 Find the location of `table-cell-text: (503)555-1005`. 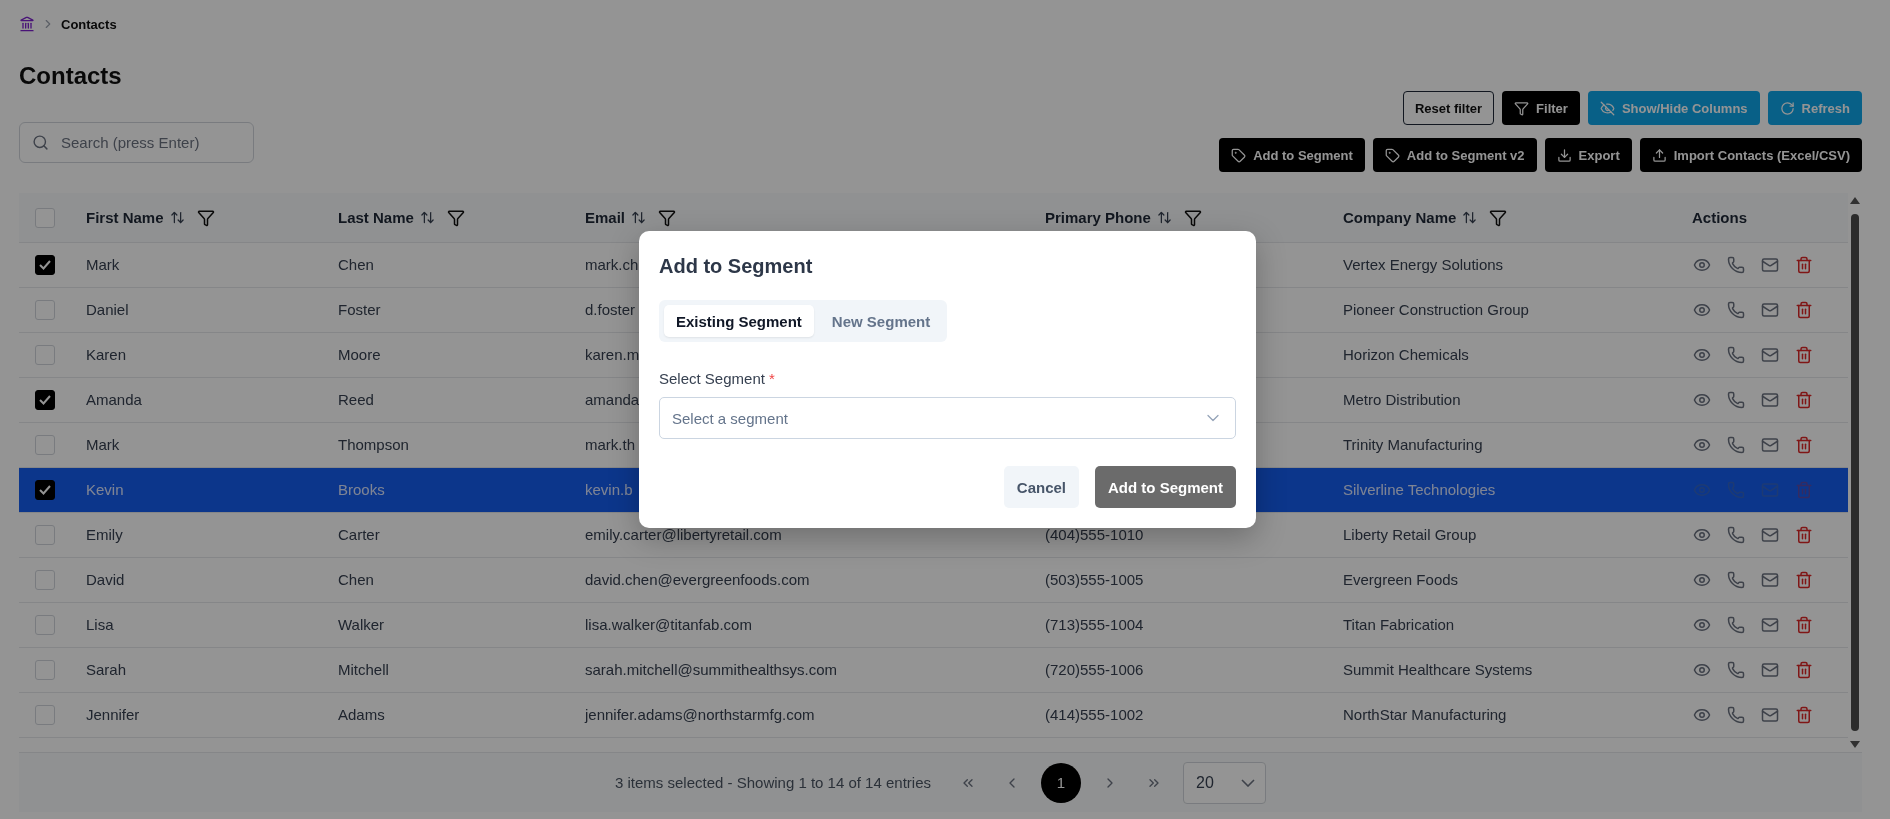

table-cell-text: (503)555-1005 is located at coordinates (1094, 579).